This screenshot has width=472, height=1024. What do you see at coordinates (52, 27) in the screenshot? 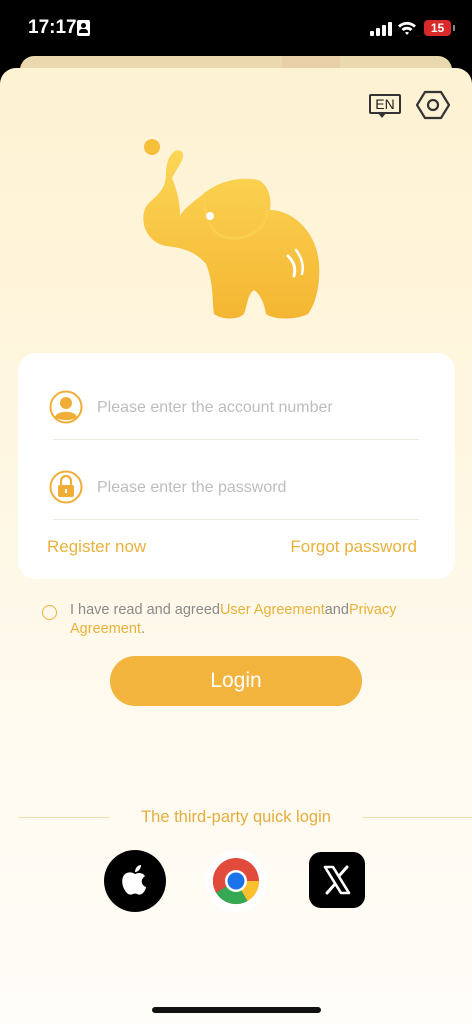
I see `status-time: 17:17` at bounding box center [52, 27].